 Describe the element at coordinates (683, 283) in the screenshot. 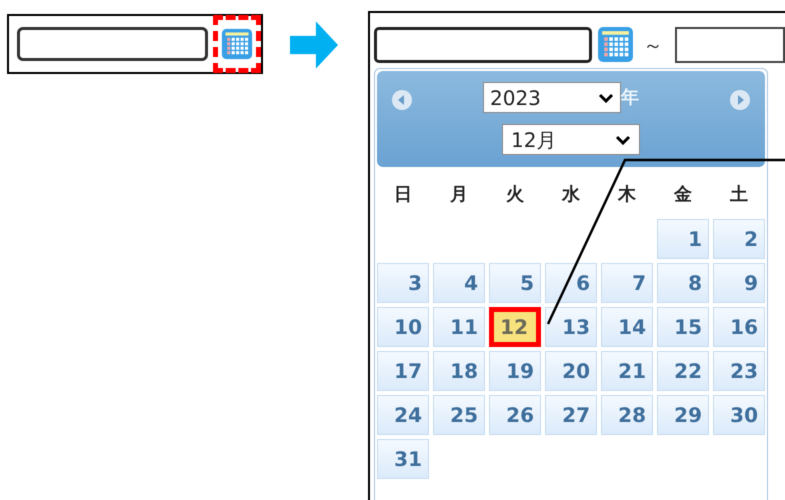

I see `day-cell: 8` at that location.